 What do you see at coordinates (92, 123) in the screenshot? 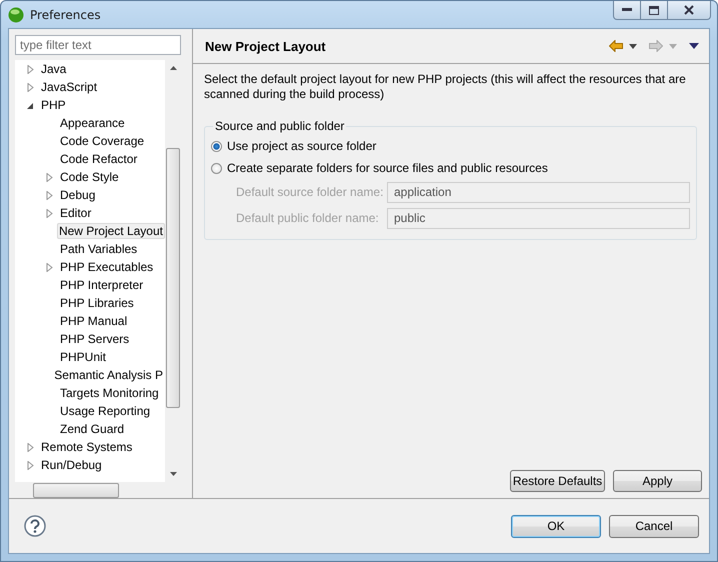
I see `tree-item: Appearance` at bounding box center [92, 123].